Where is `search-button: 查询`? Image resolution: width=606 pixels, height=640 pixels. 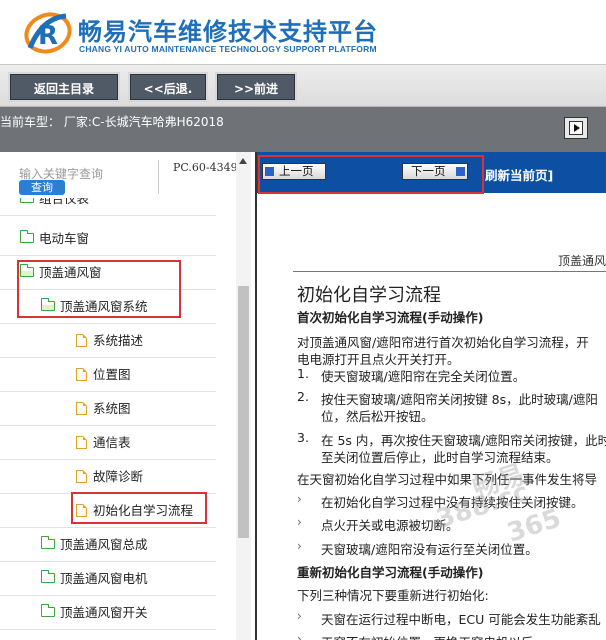 search-button: 查询 is located at coordinates (42, 187).